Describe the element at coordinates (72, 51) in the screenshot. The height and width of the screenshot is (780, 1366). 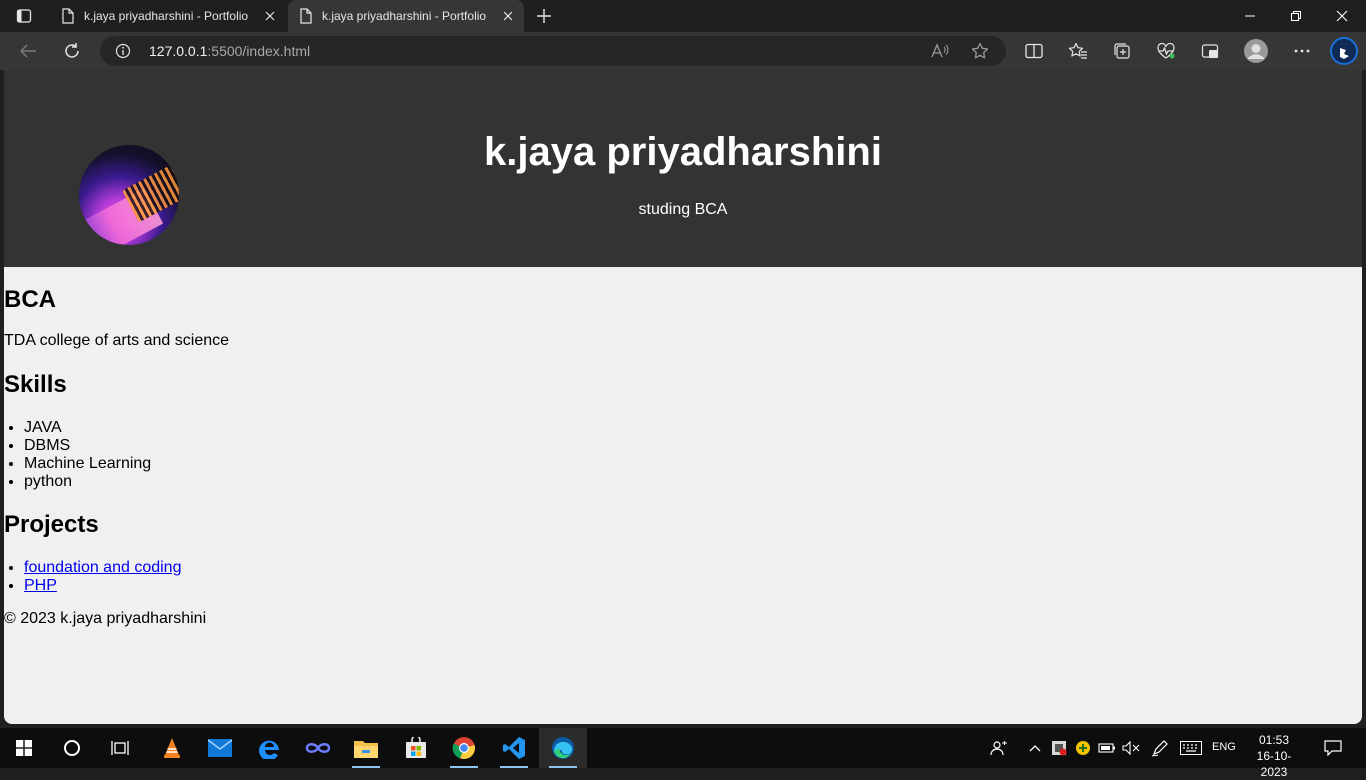
I see `refresh-icon` at that location.